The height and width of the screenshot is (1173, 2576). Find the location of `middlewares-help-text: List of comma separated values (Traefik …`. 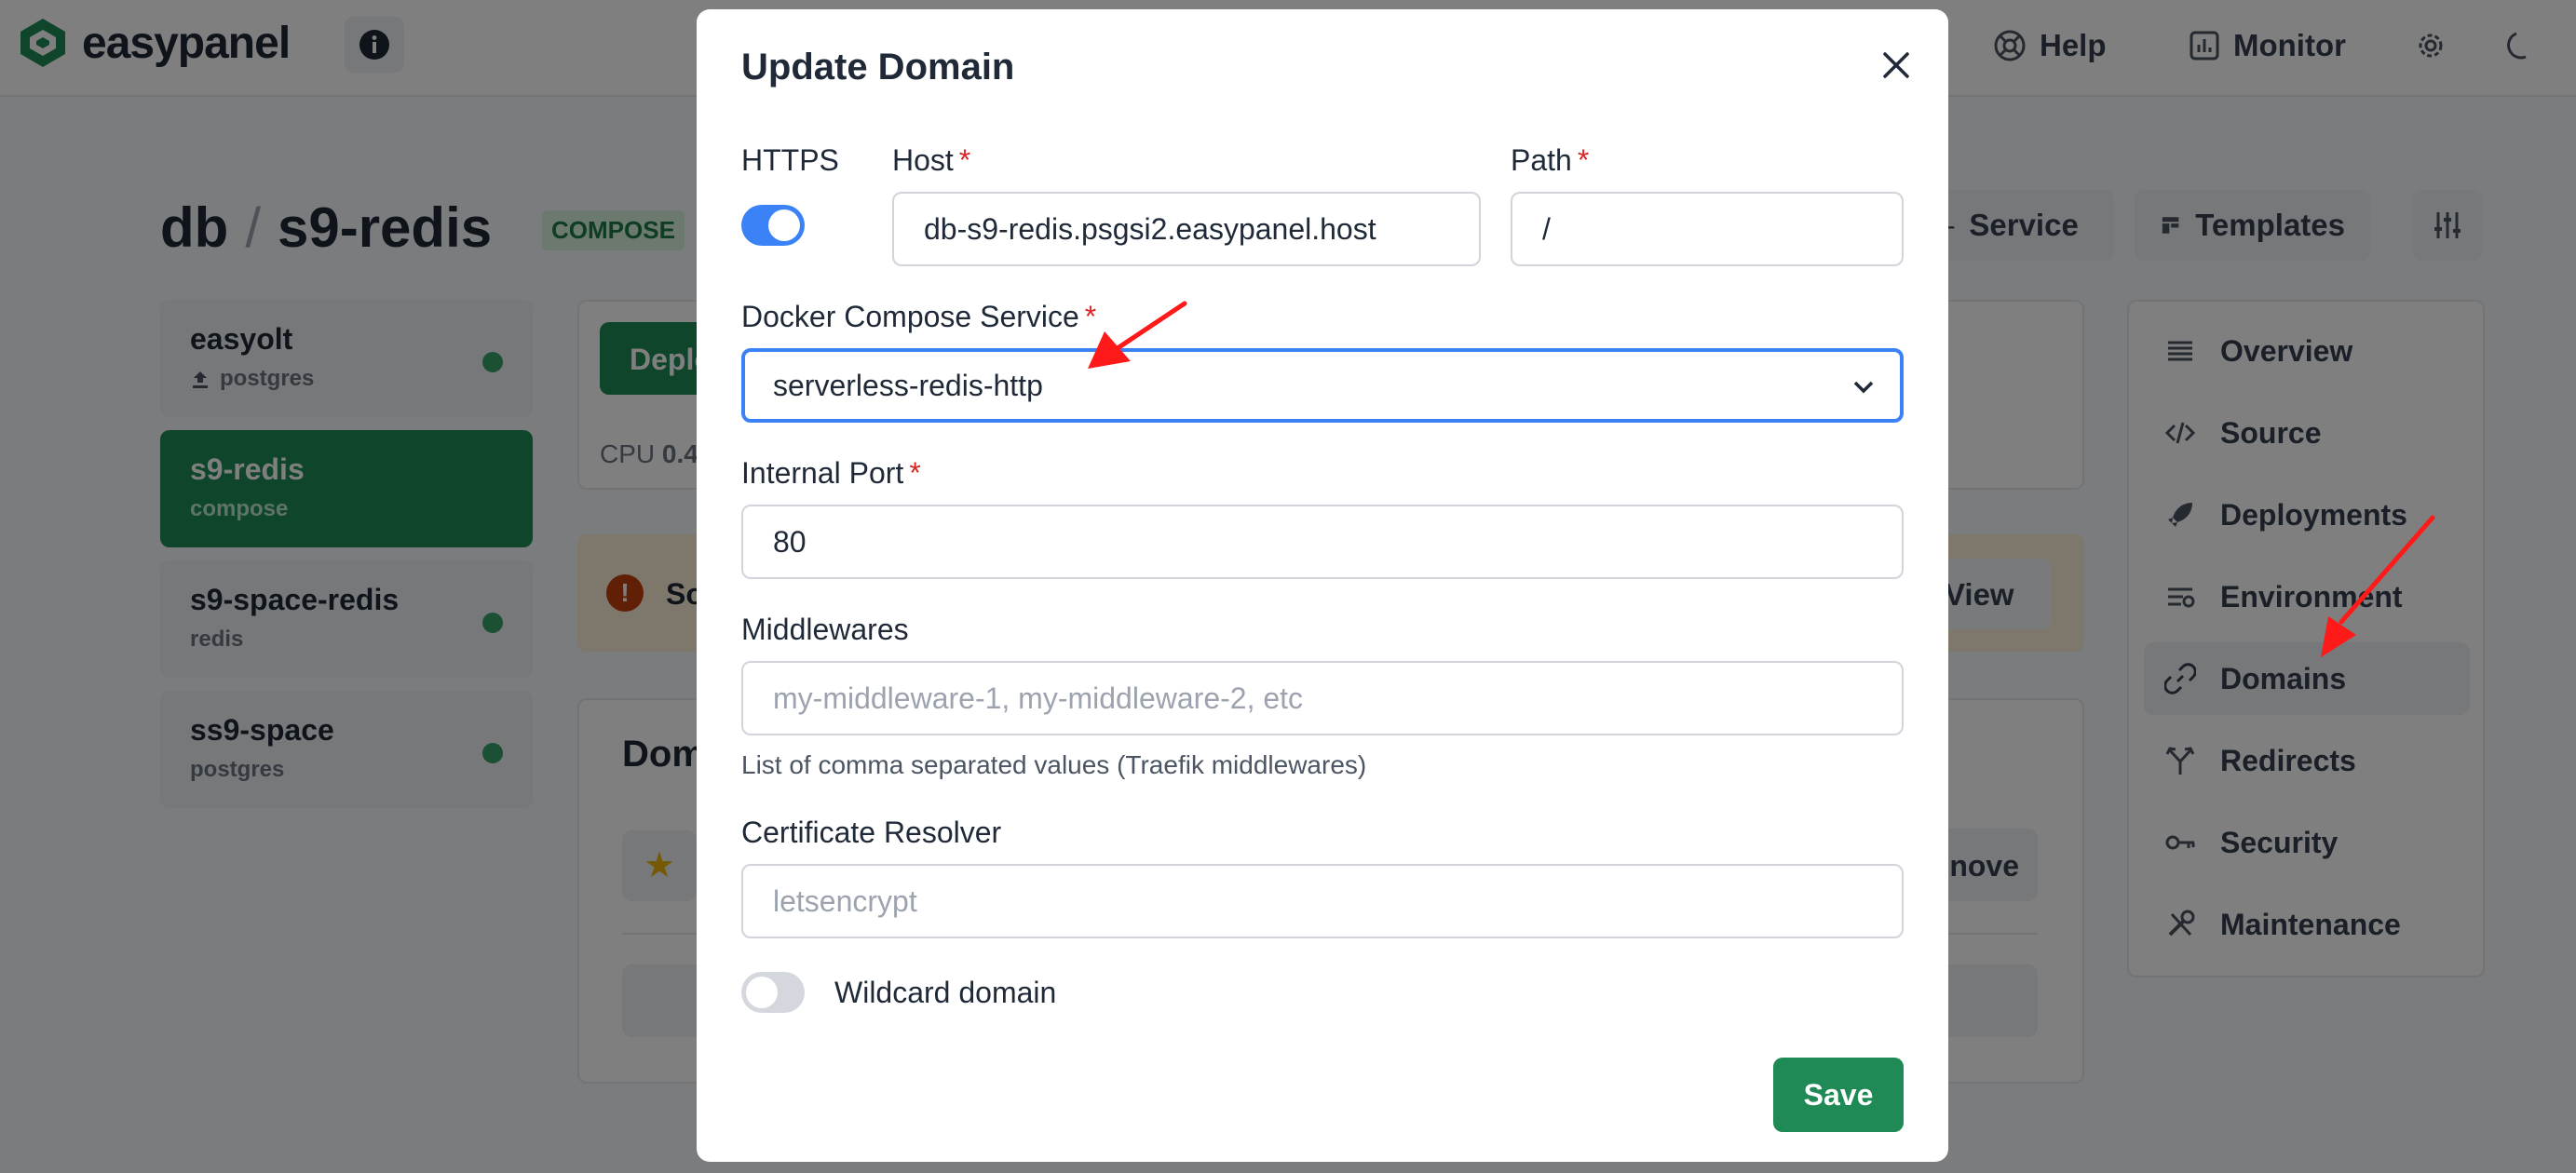

middlewares-help-text: List of comma separated values (Traefik … is located at coordinates (1054, 764).